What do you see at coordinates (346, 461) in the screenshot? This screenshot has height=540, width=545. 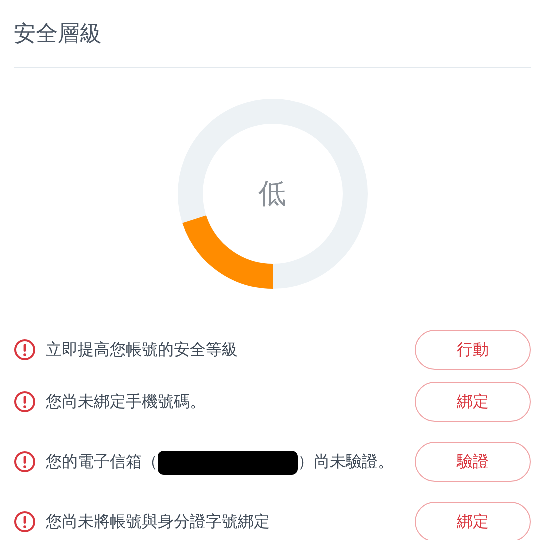 I see `message-text: ）尚未驗證。` at bounding box center [346, 461].